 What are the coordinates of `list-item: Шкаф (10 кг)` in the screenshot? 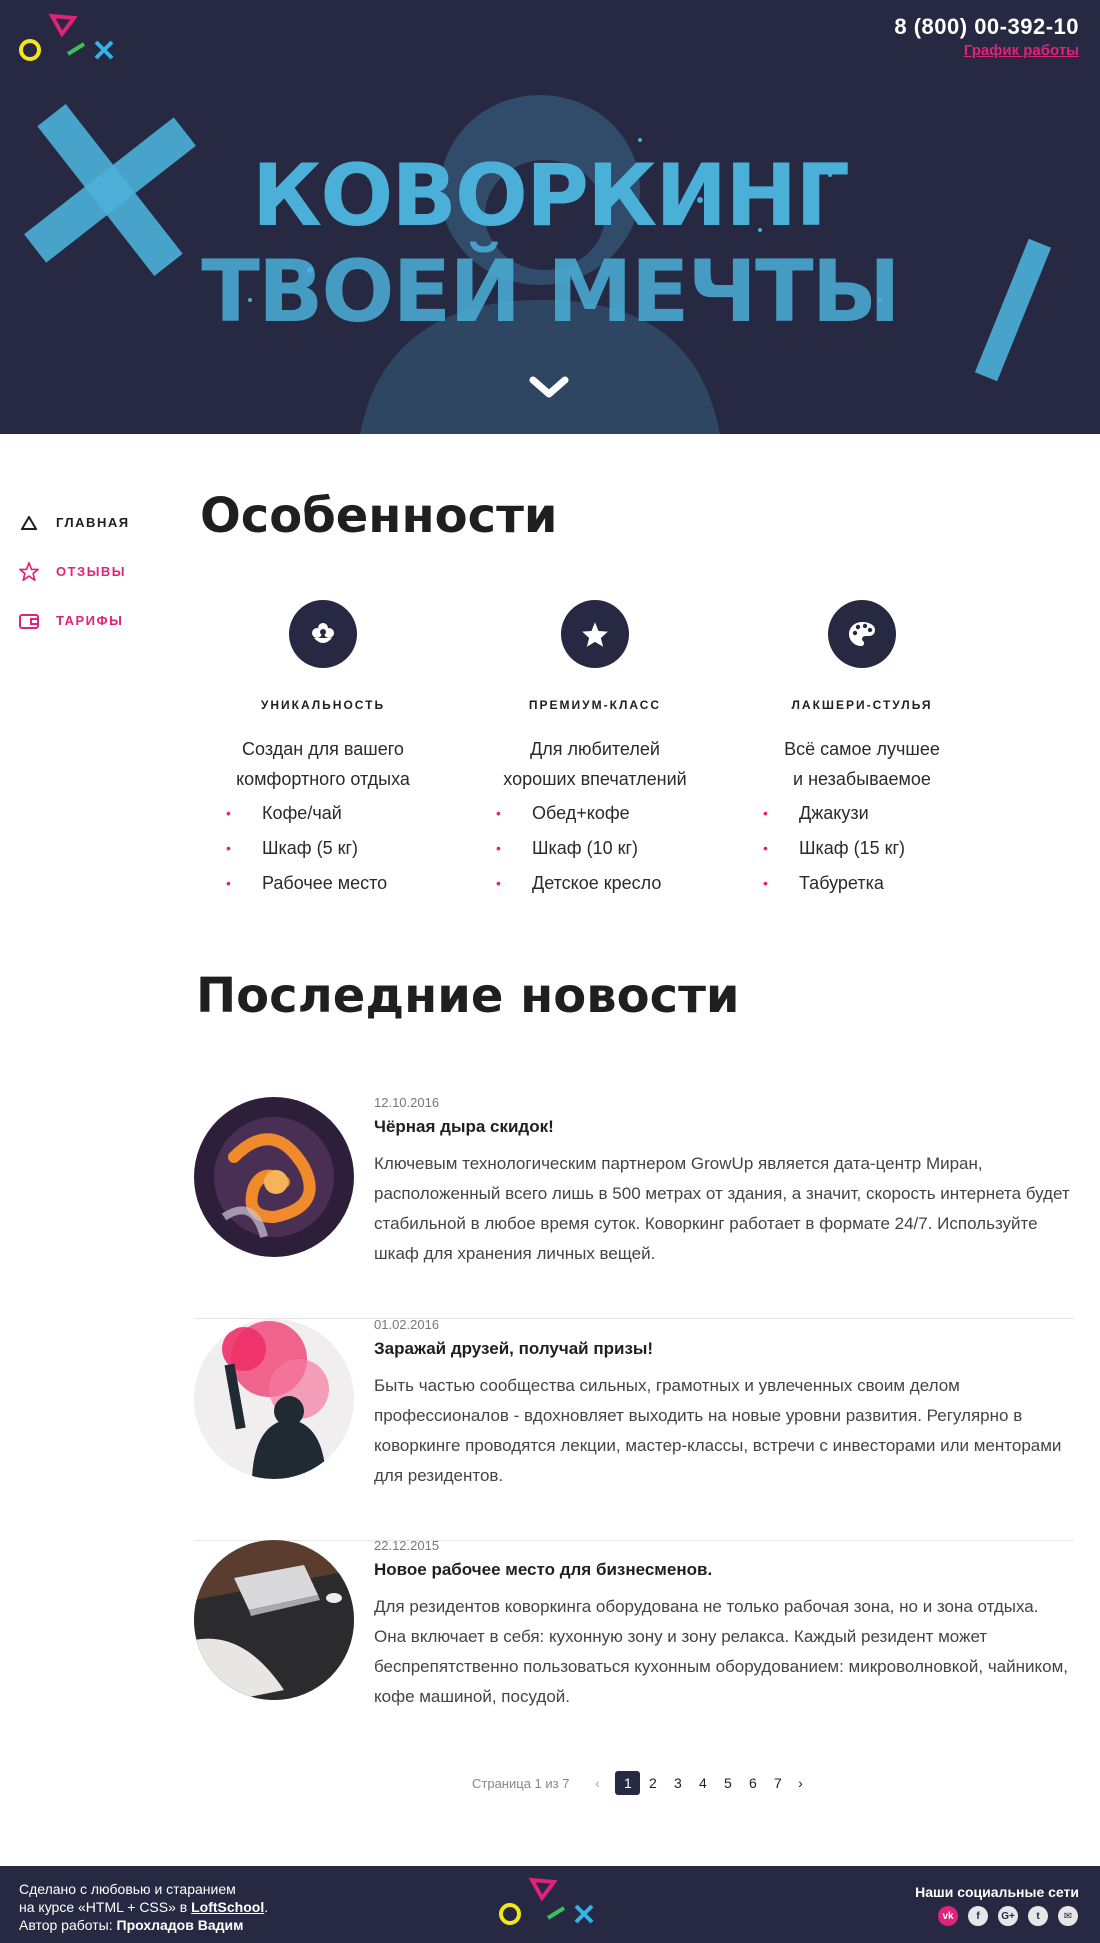 It's located at (608, 848).